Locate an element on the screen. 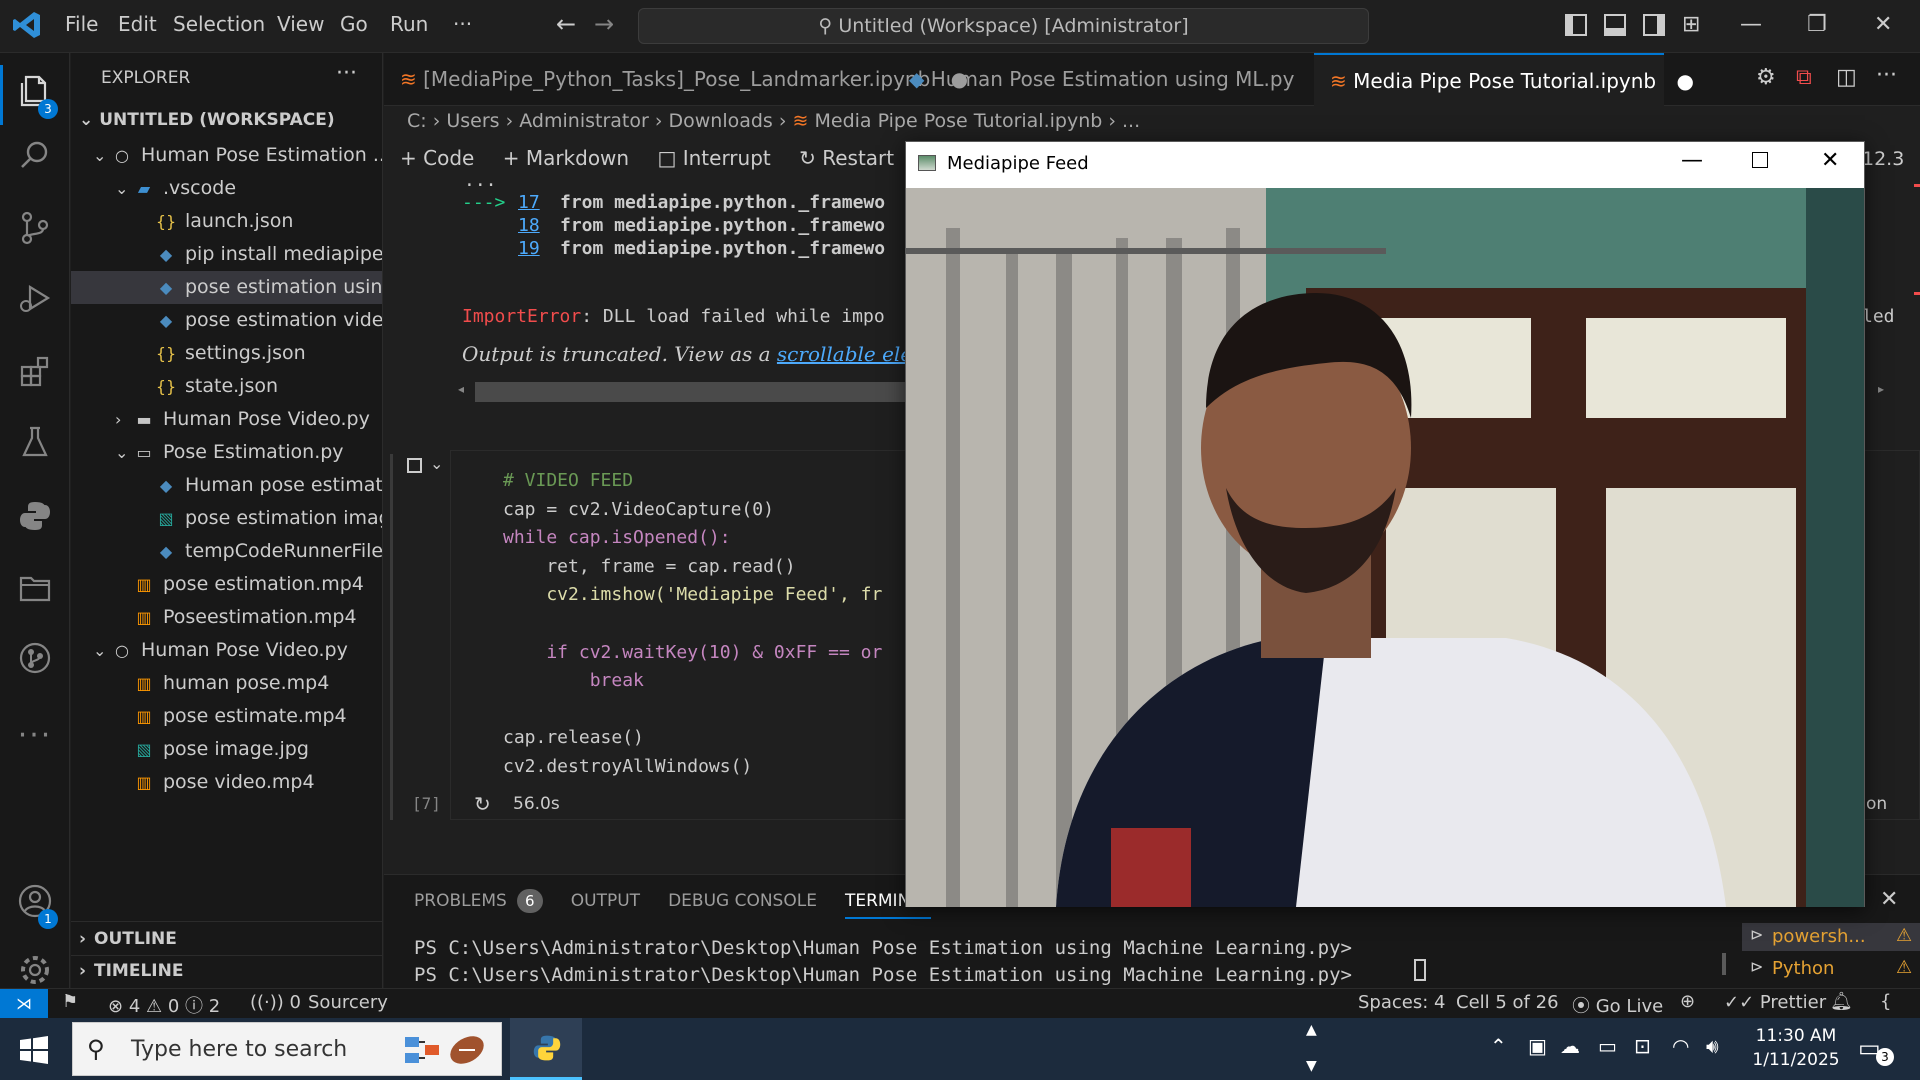  line-number-link: 17 is located at coordinates (535, 202).